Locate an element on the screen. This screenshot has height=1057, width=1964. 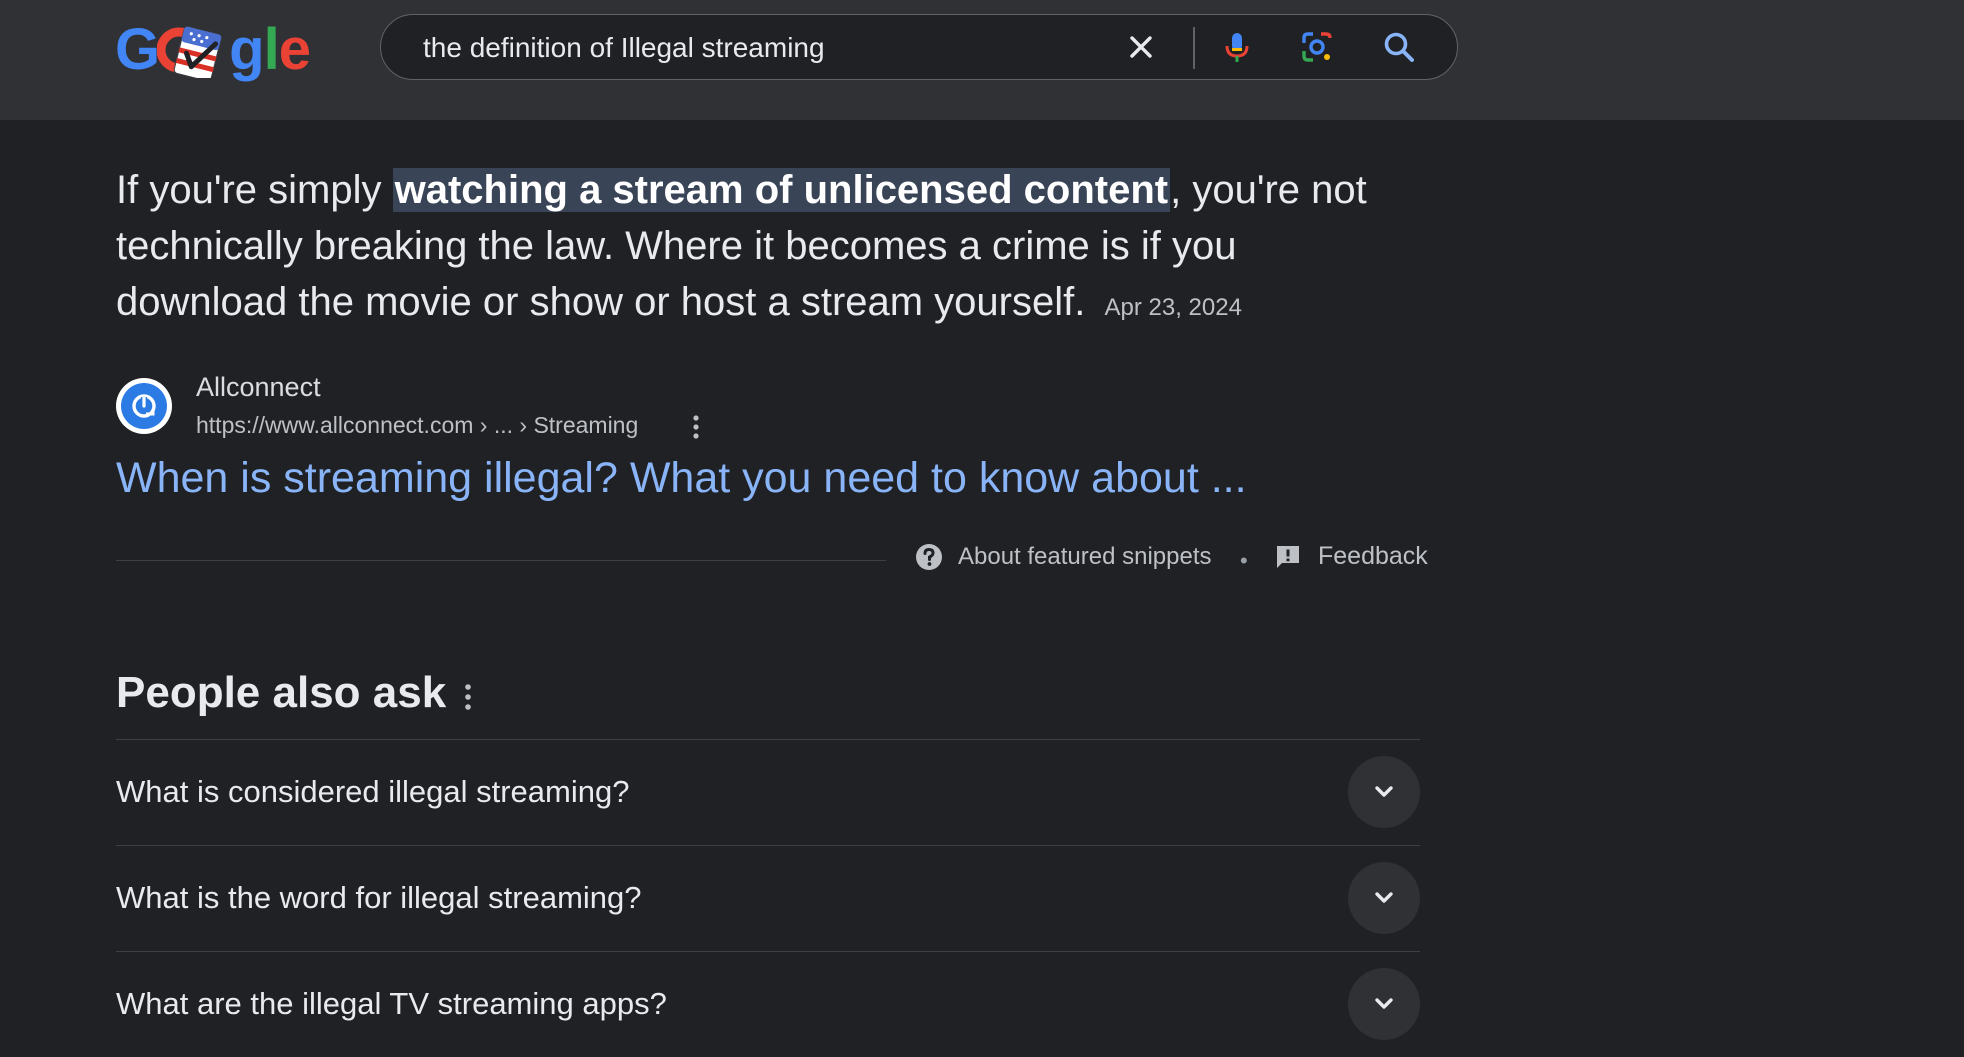
search-input is located at coordinates (763, 47).